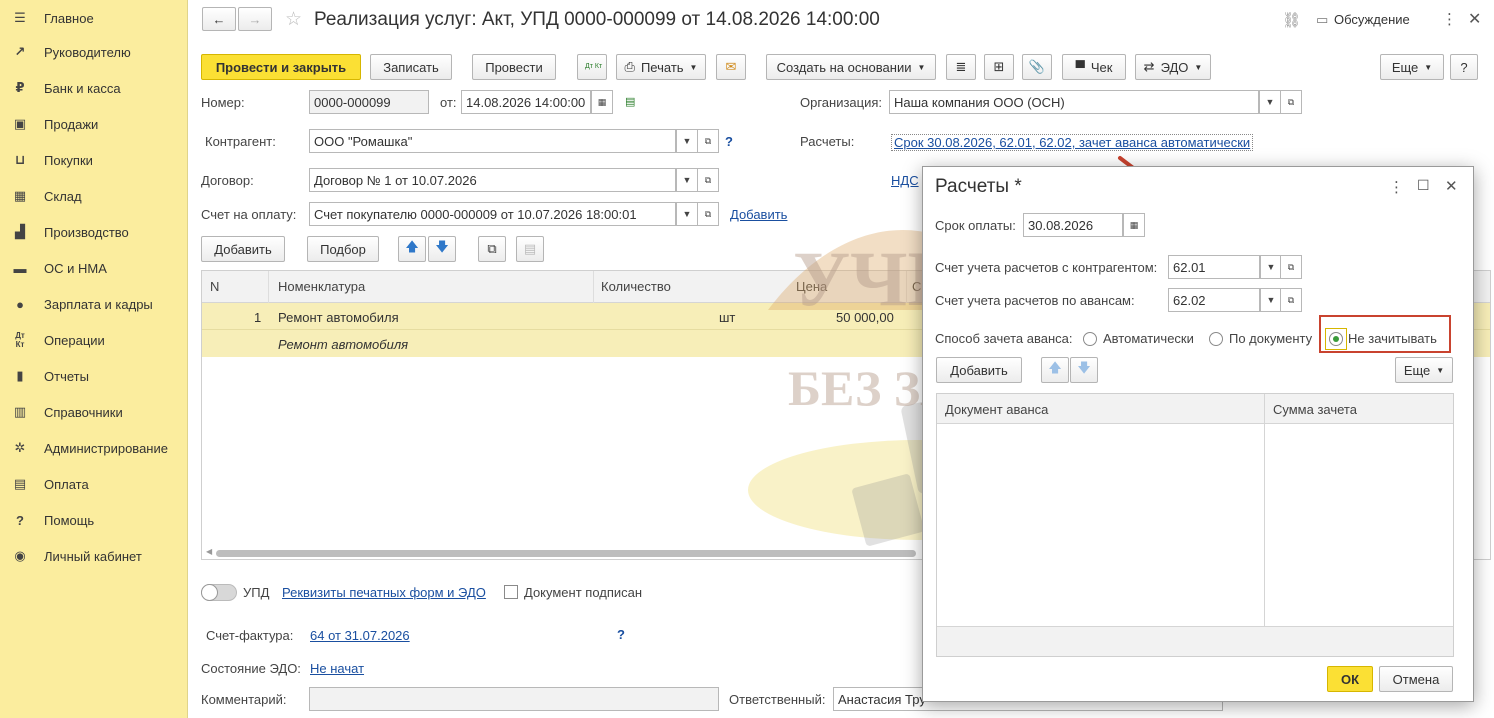 The height and width of the screenshot is (718, 1494). I want to click on check-button: ▀ Чек, so click(1094, 67).